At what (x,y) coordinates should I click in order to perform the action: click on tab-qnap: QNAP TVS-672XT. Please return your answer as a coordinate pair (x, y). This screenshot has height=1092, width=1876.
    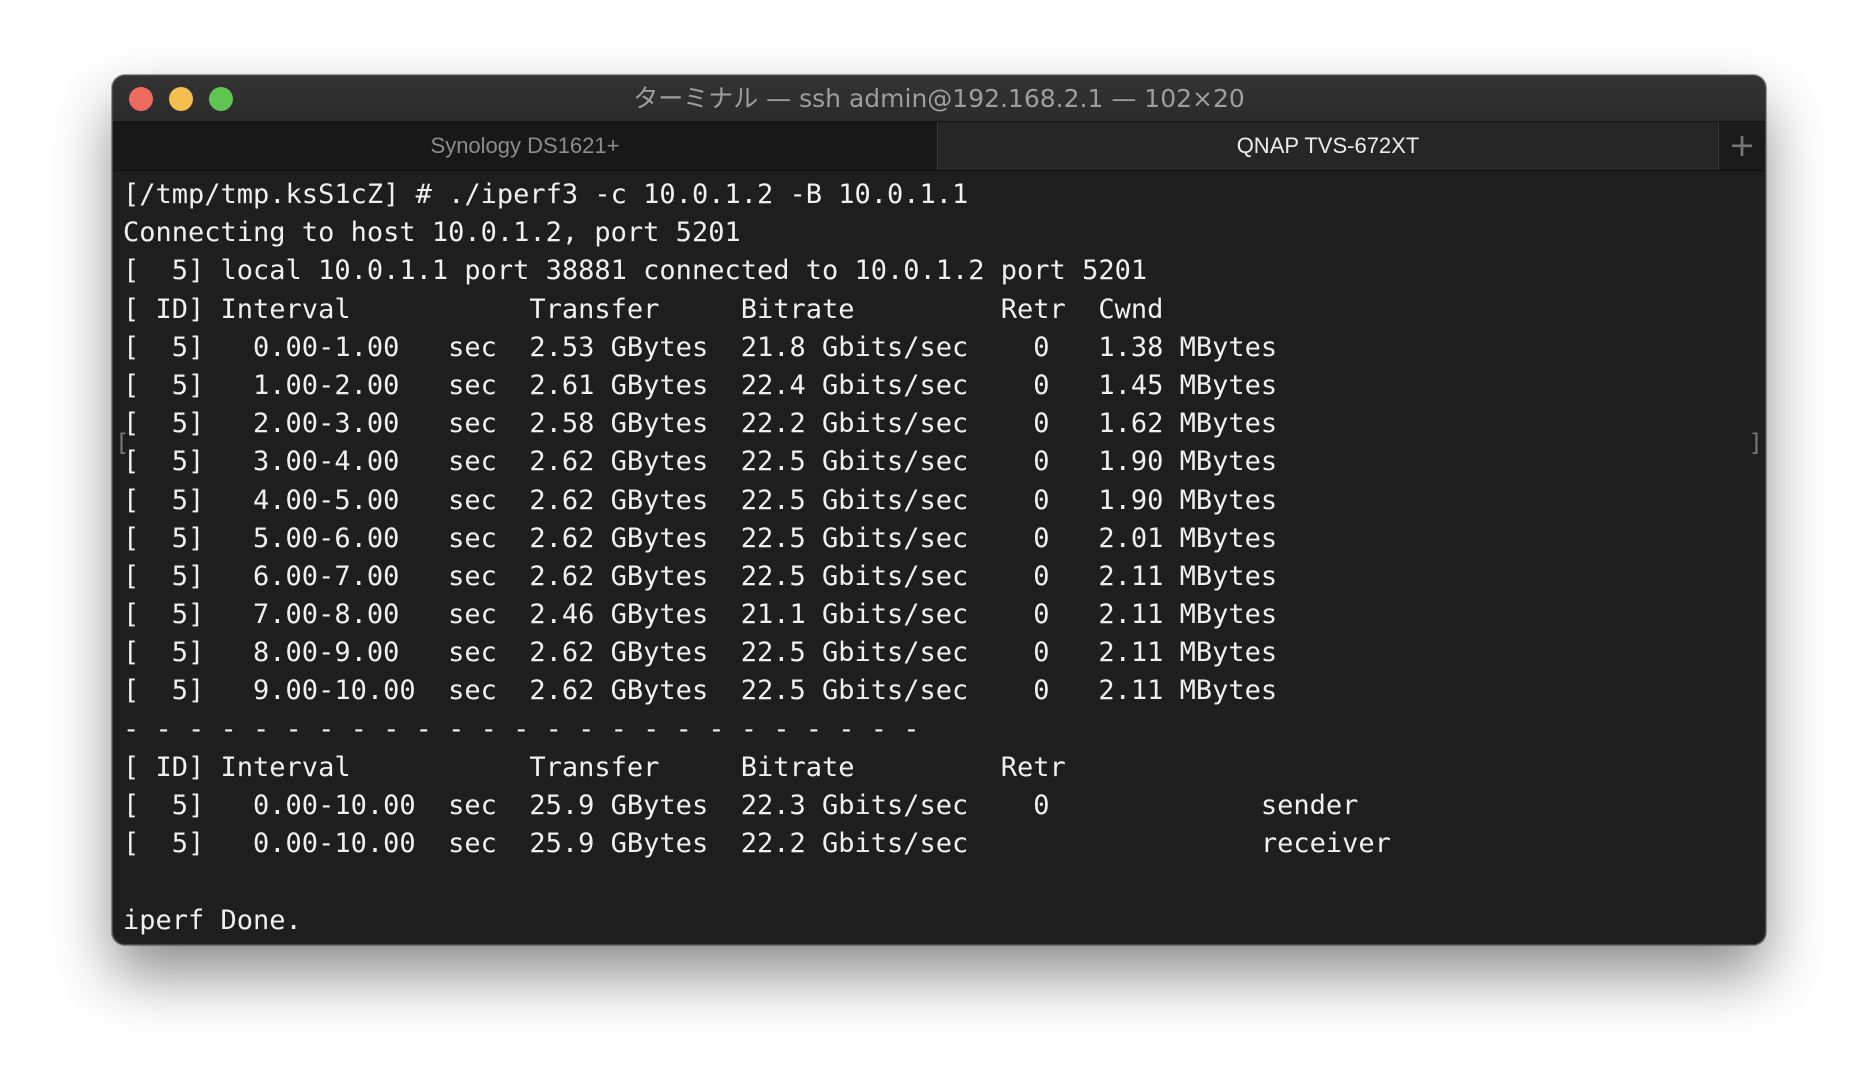
    Looking at the image, I should click on (1328, 146).